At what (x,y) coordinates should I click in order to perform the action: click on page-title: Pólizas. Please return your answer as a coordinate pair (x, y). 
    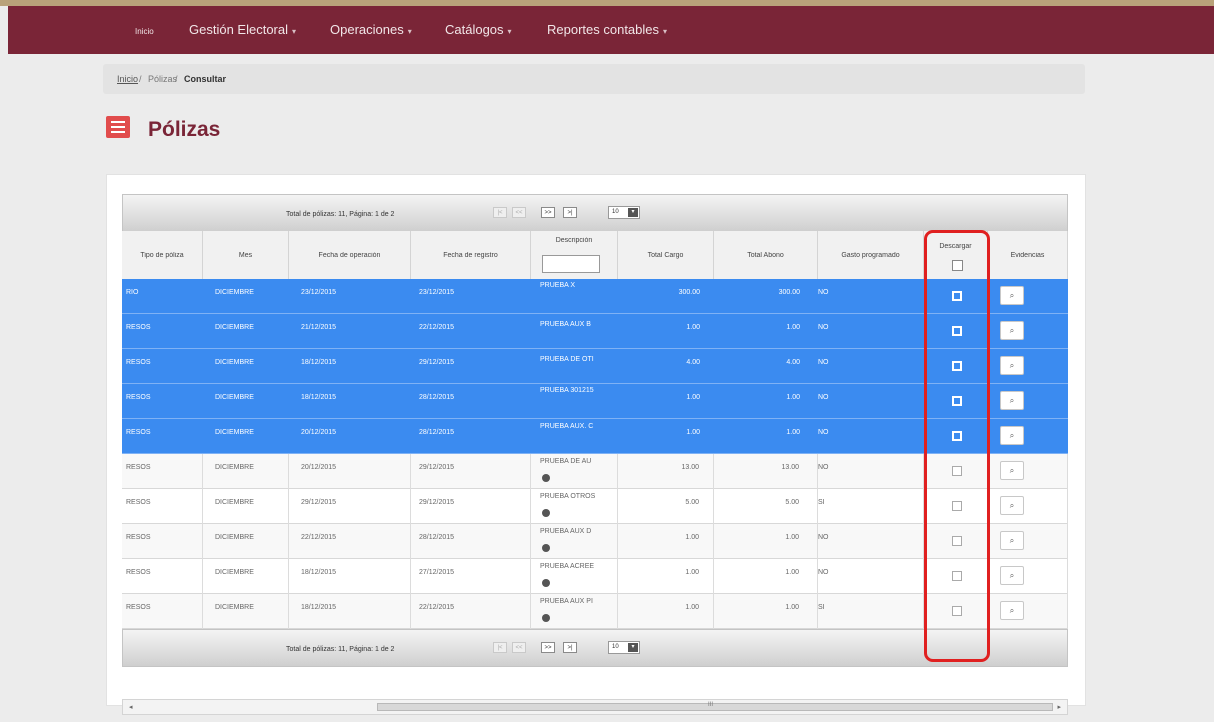
    Looking at the image, I should click on (184, 129).